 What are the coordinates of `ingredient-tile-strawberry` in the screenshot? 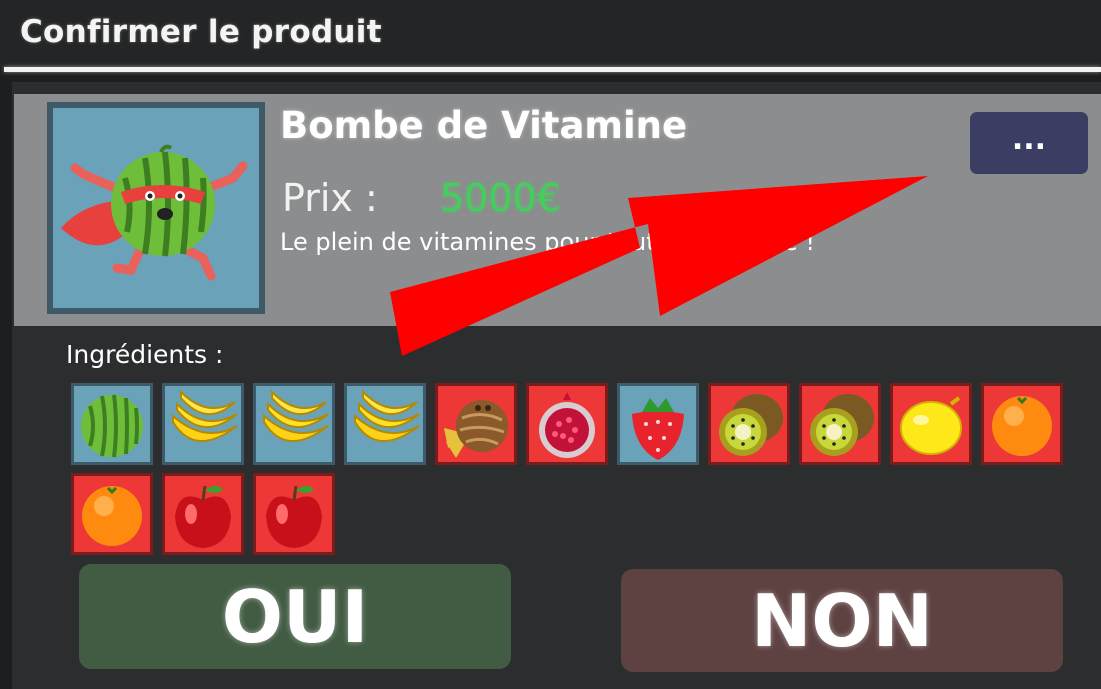 It's located at (658, 424).